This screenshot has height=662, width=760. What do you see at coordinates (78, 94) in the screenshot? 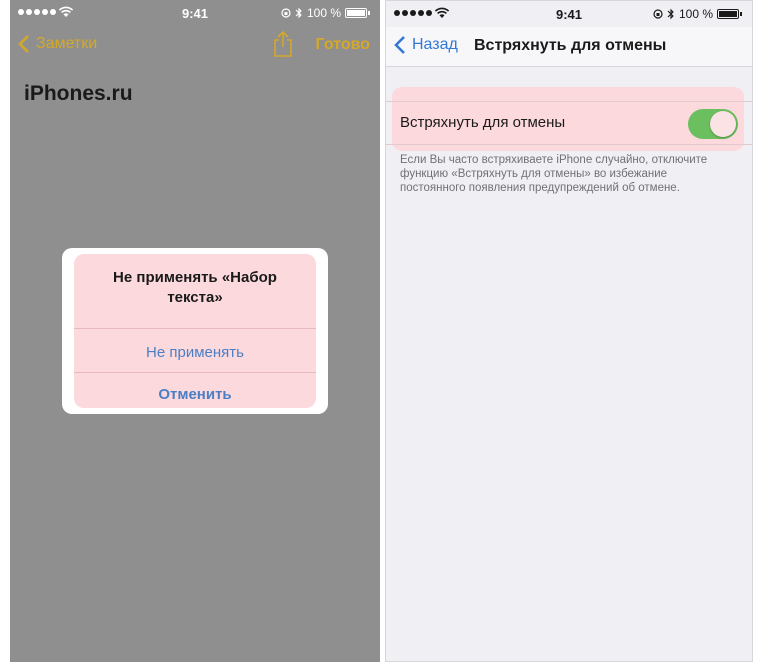
I see `note-title: iPhones.ru` at bounding box center [78, 94].